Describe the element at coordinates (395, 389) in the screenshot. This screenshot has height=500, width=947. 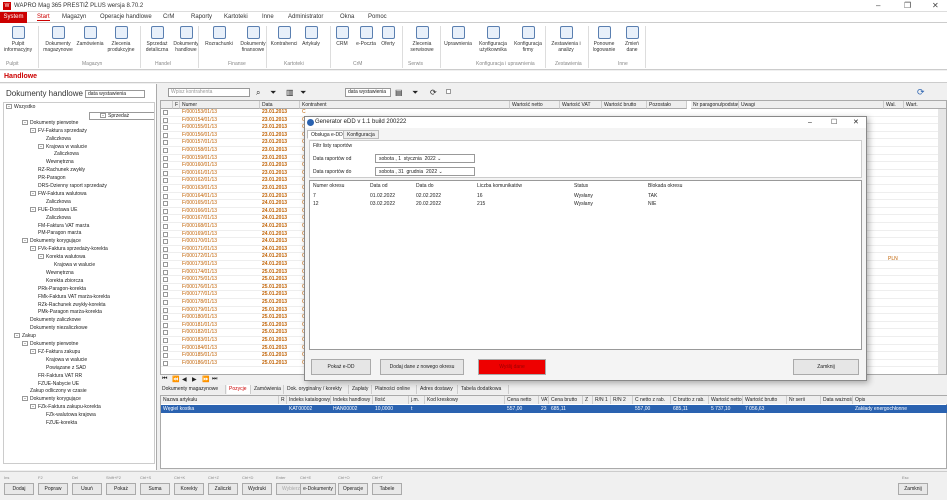
I see `detail-tab-6: Płatności online` at that location.